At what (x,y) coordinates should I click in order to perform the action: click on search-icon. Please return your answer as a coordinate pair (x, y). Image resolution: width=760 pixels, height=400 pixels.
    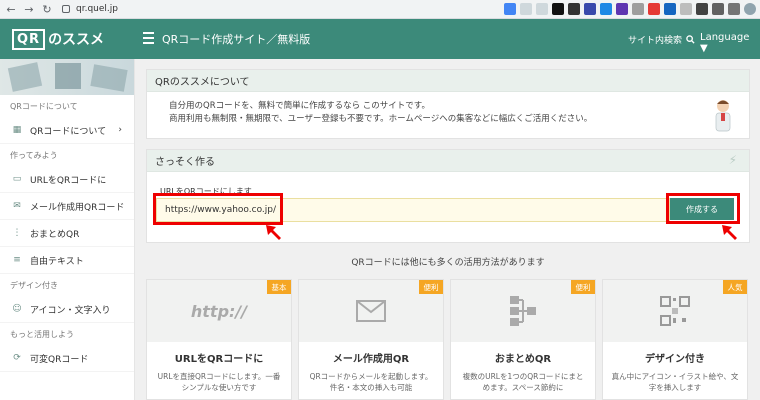
    Looking at the image, I should click on (690, 39).